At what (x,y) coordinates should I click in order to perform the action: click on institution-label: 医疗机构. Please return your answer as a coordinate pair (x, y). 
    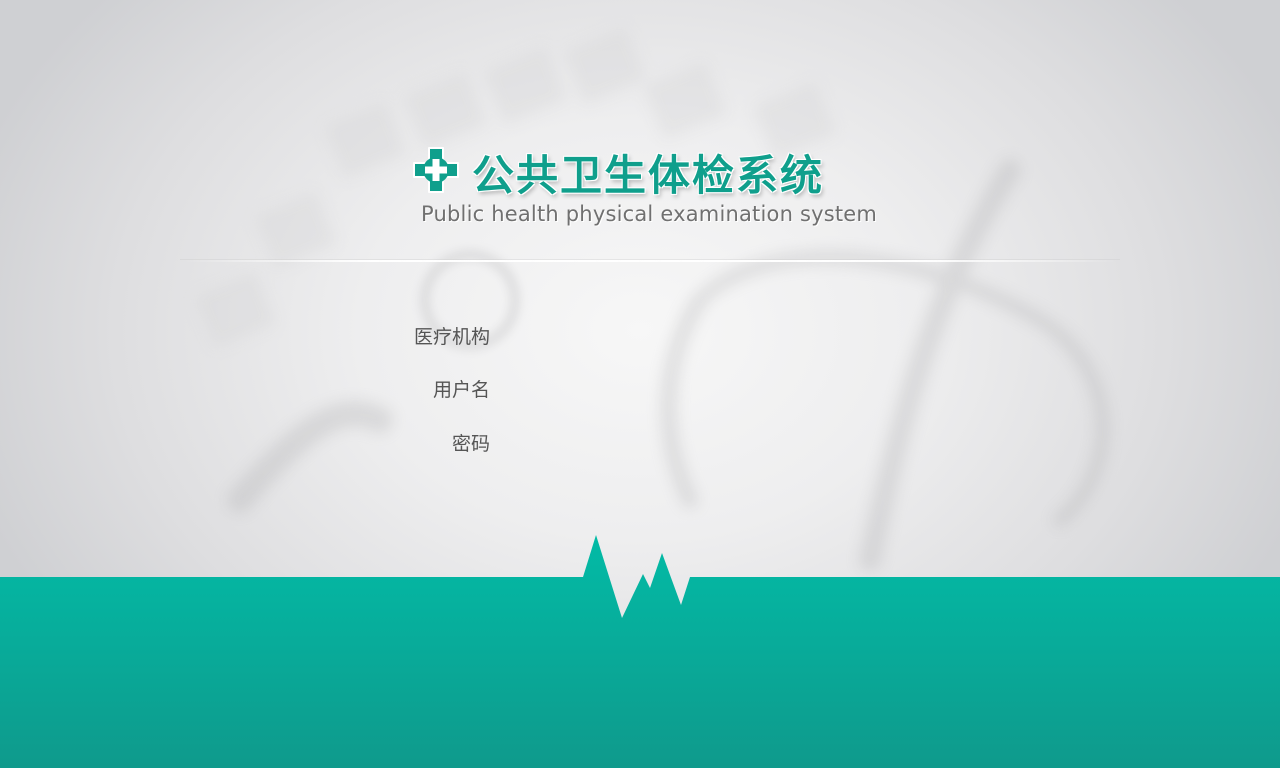
    Looking at the image, I should click on (451, 337).